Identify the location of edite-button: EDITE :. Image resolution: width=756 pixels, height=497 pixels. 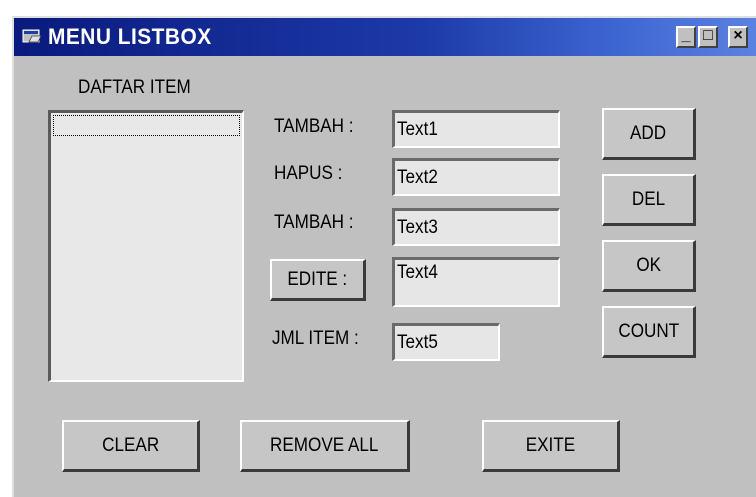
(318, 280).